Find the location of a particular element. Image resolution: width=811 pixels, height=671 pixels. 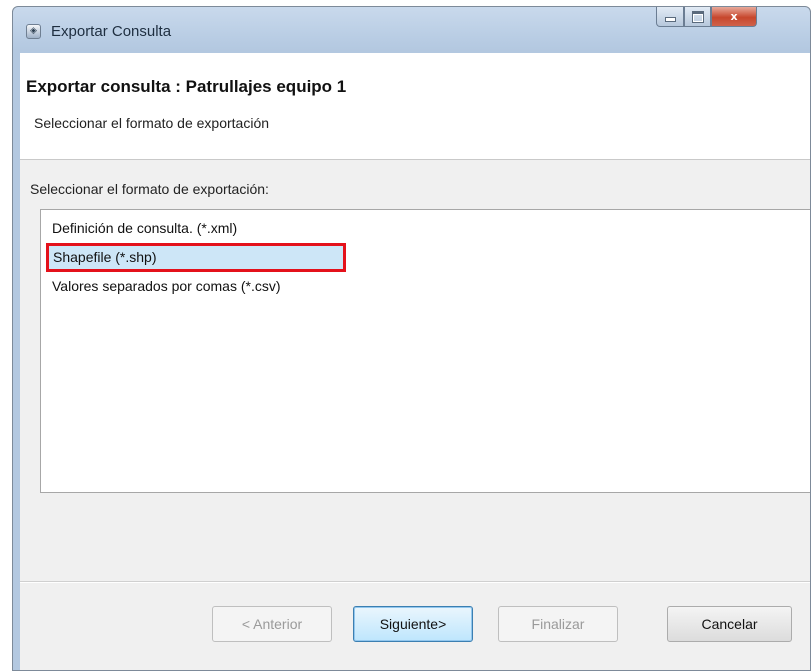

minimize-button is located at coordinates (670, 17).